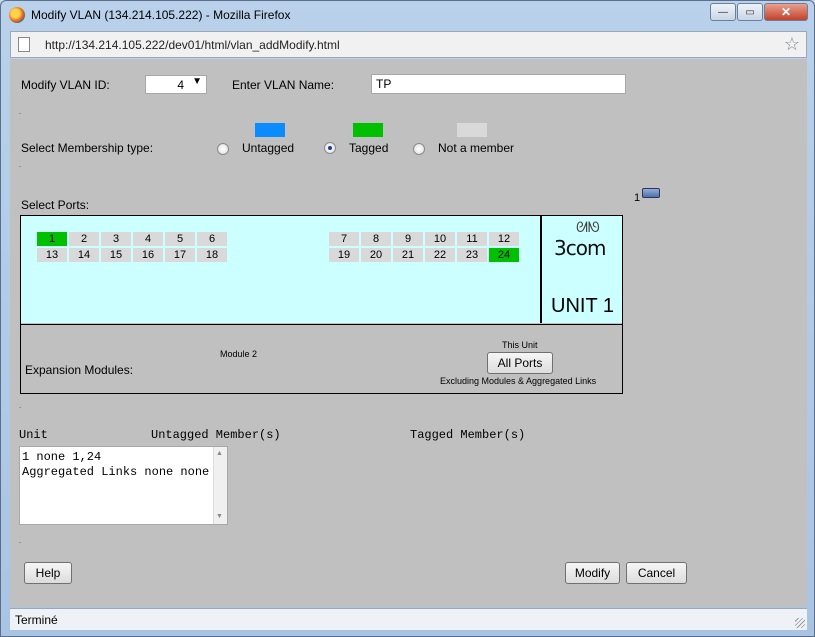 This screenshot has height=637, width=815. I want to click on scroll-down-icon: ▼, so click(219, 516).